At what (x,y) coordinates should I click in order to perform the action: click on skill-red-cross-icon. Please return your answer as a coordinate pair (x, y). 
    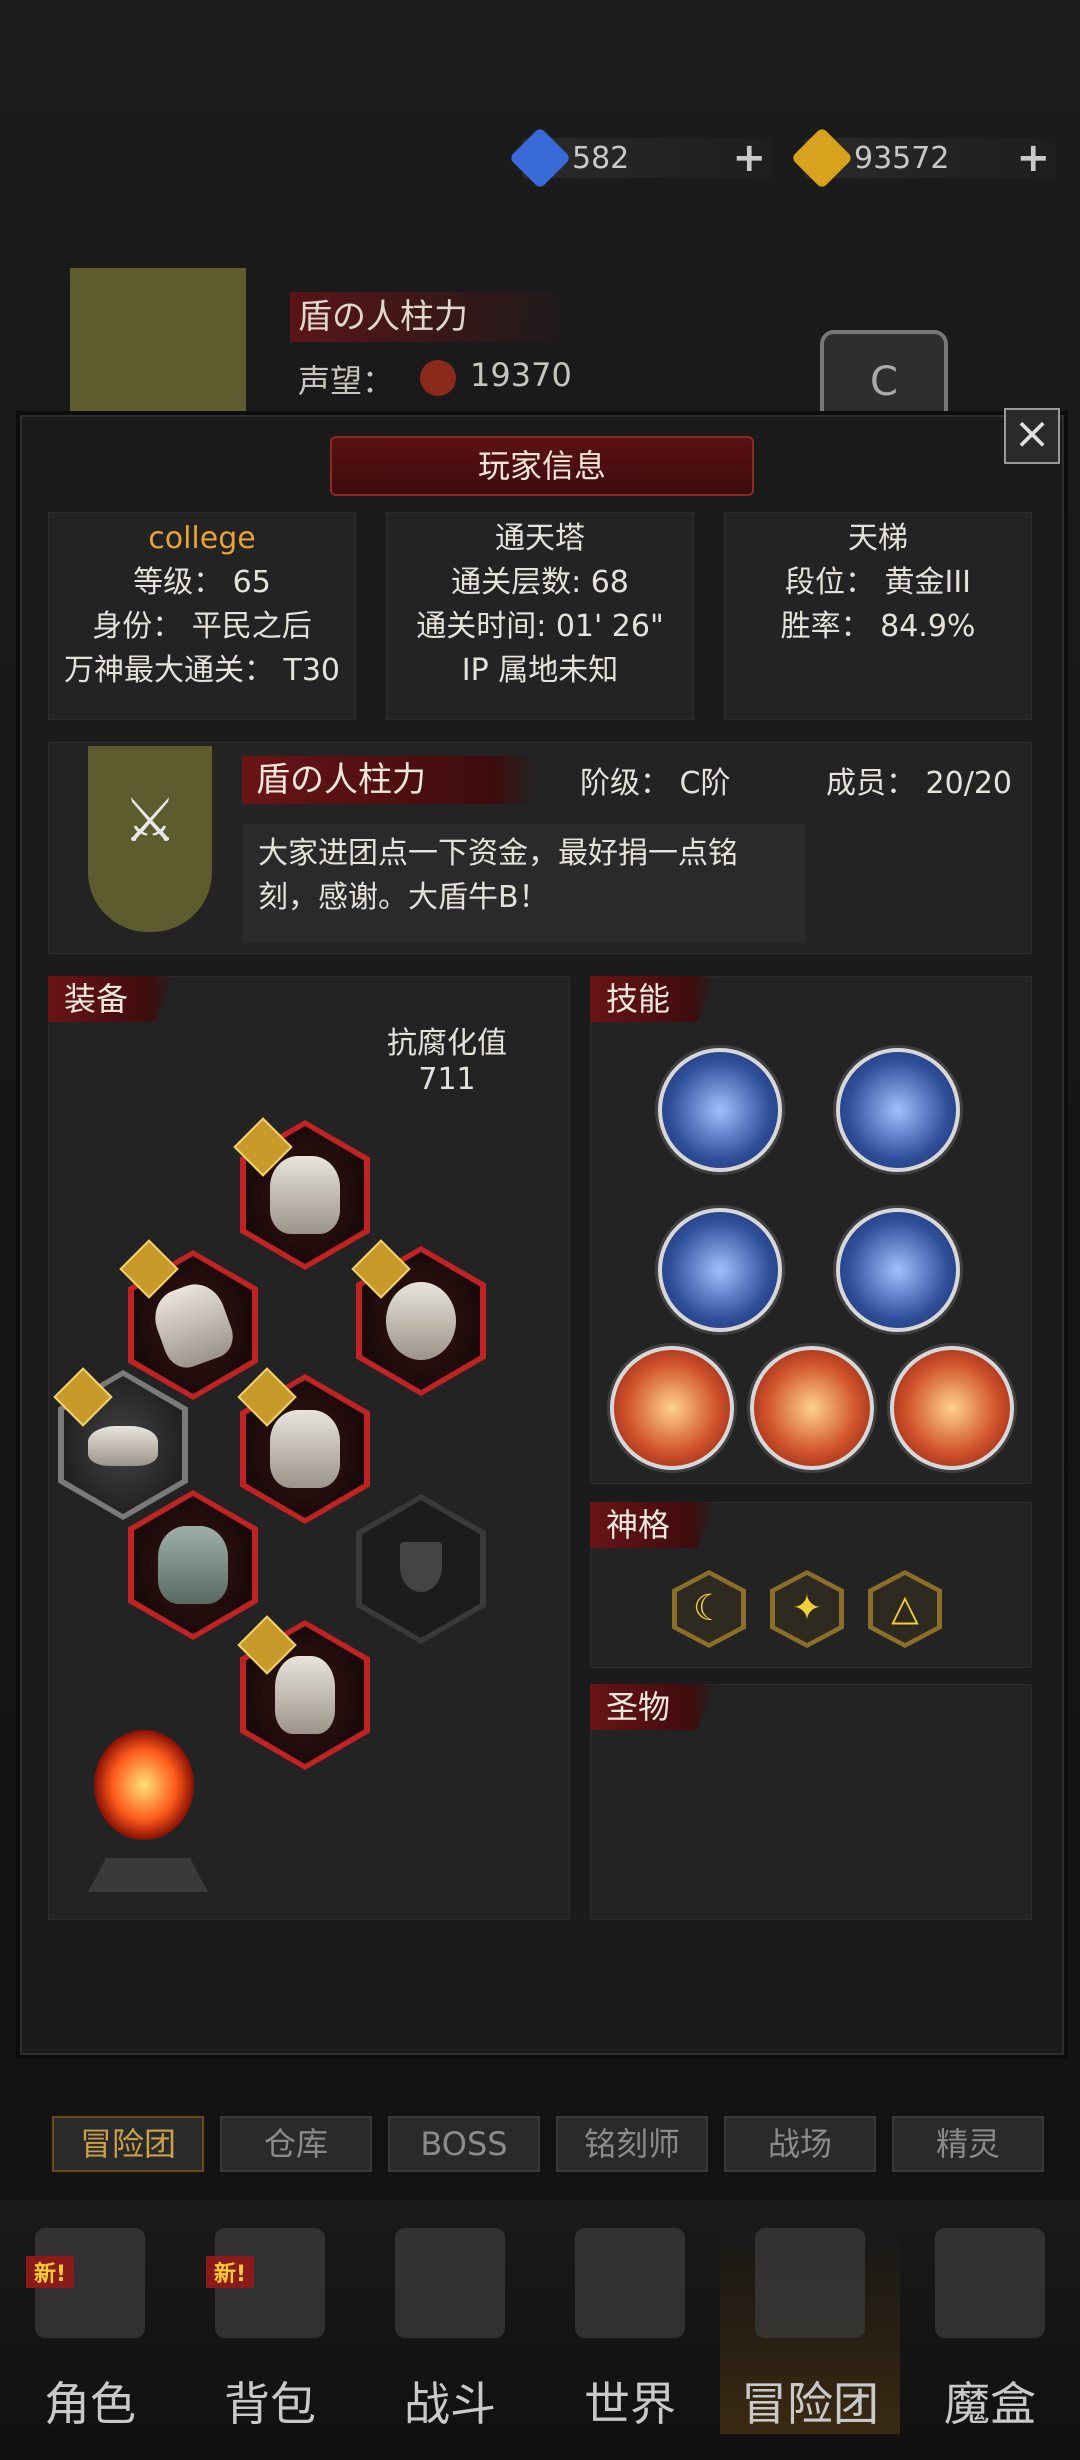
    Looking at the image, I should click on (672, 1408).